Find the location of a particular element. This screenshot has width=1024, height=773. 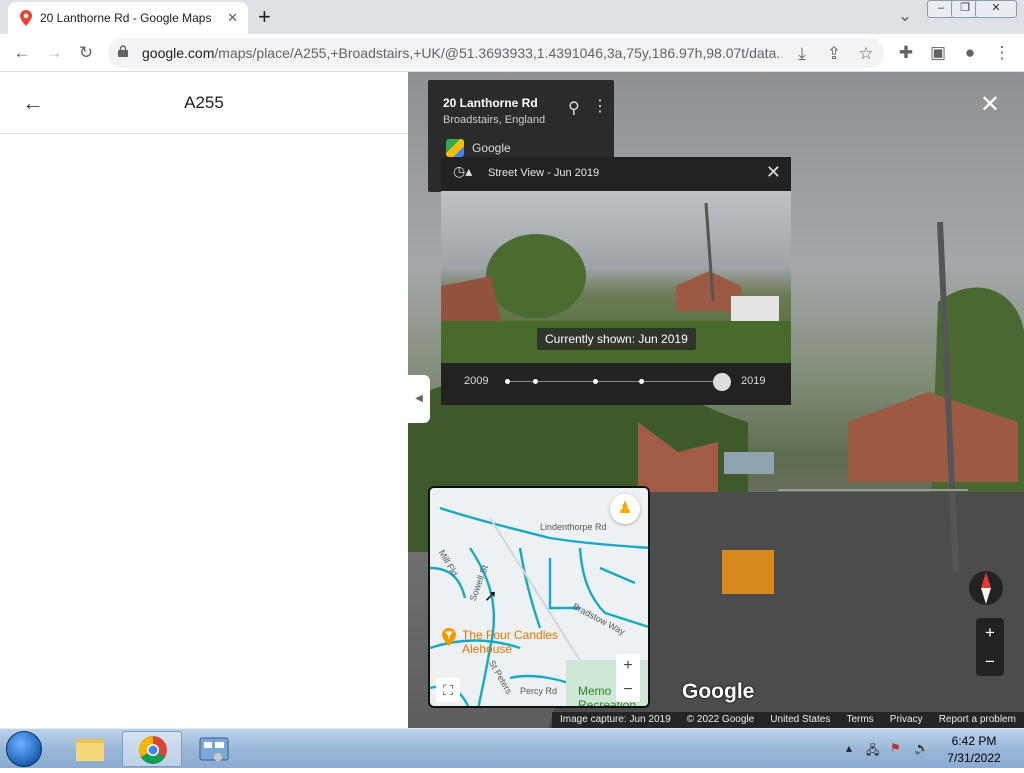

google-maps-logo-icon is located at coordinates (455, 148).